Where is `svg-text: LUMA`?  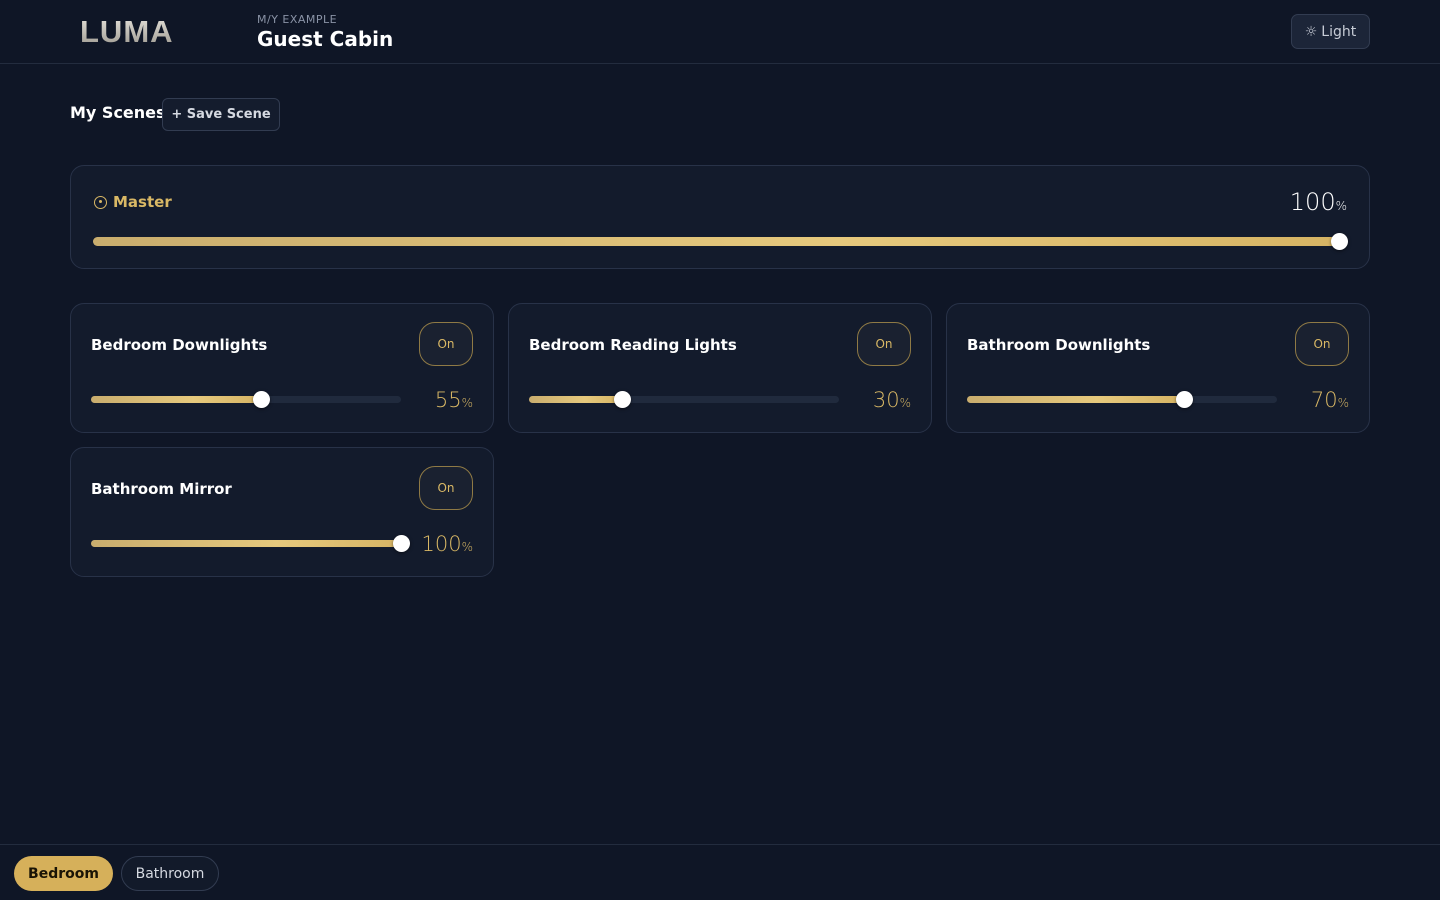 svg-text: LUMA is located at coordinates (127, 31).